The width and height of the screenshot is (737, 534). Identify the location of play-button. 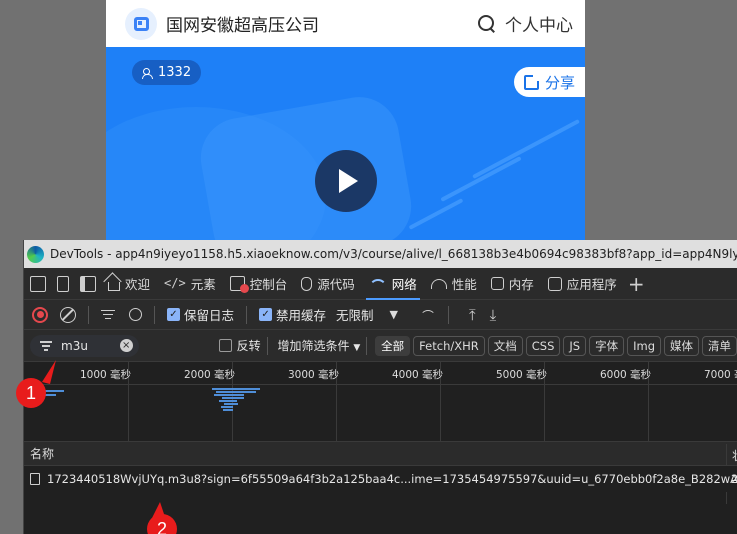
(346, 181).